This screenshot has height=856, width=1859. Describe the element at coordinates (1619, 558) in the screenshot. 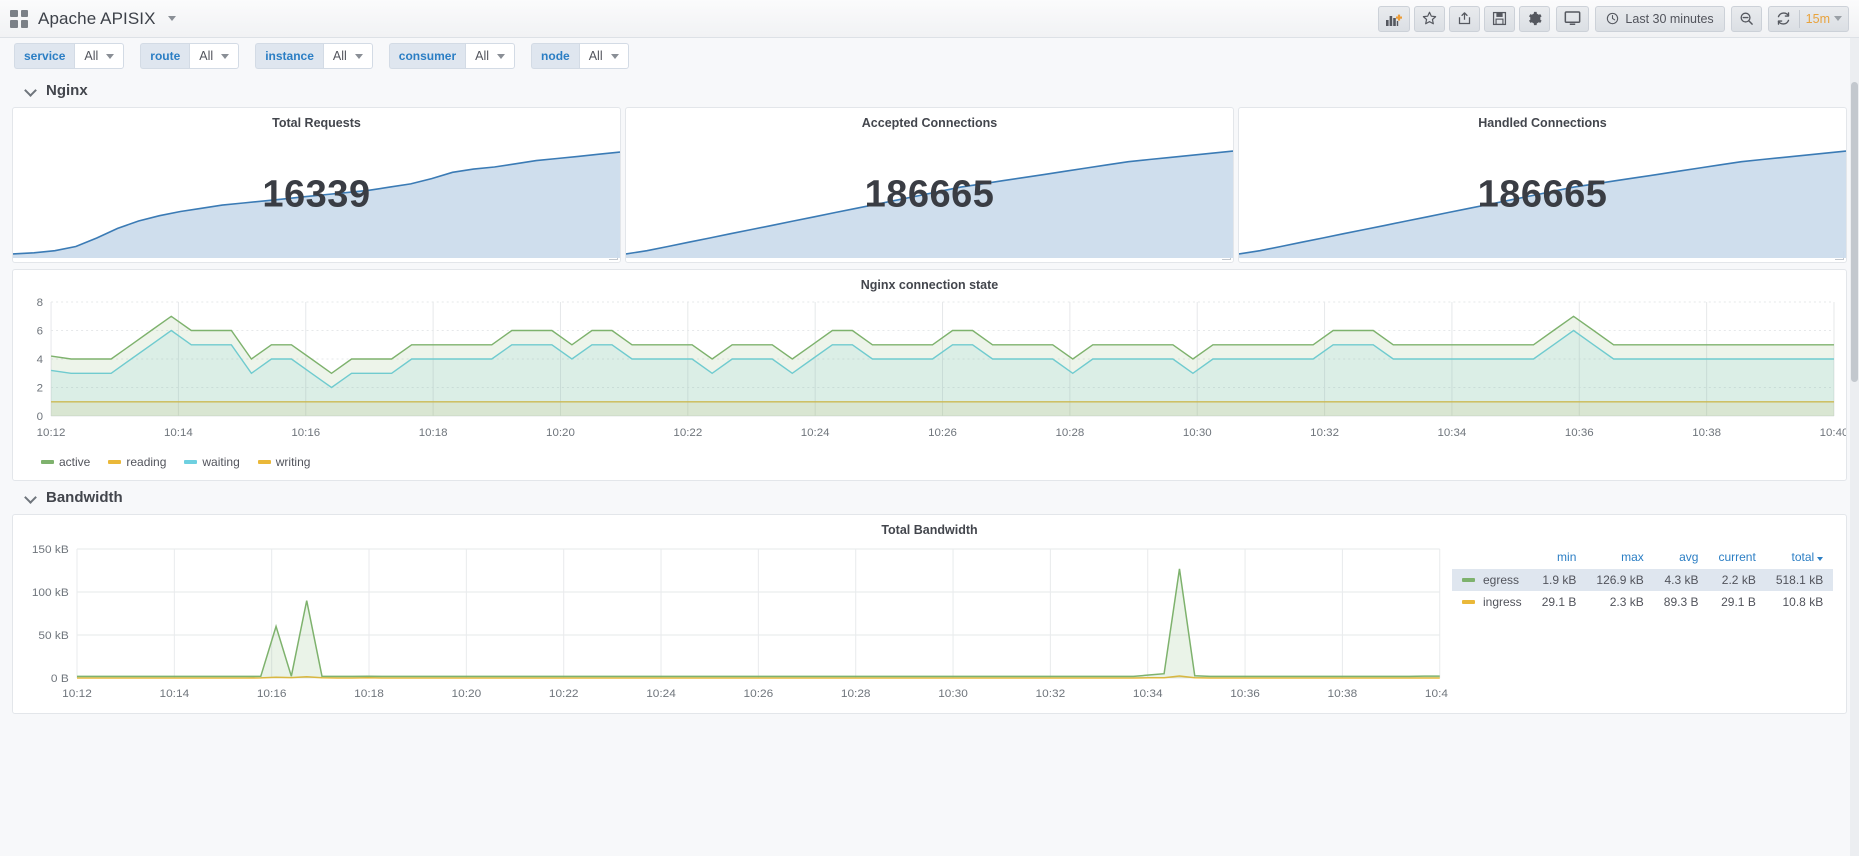

I see `legend-col-max: max` at that location.